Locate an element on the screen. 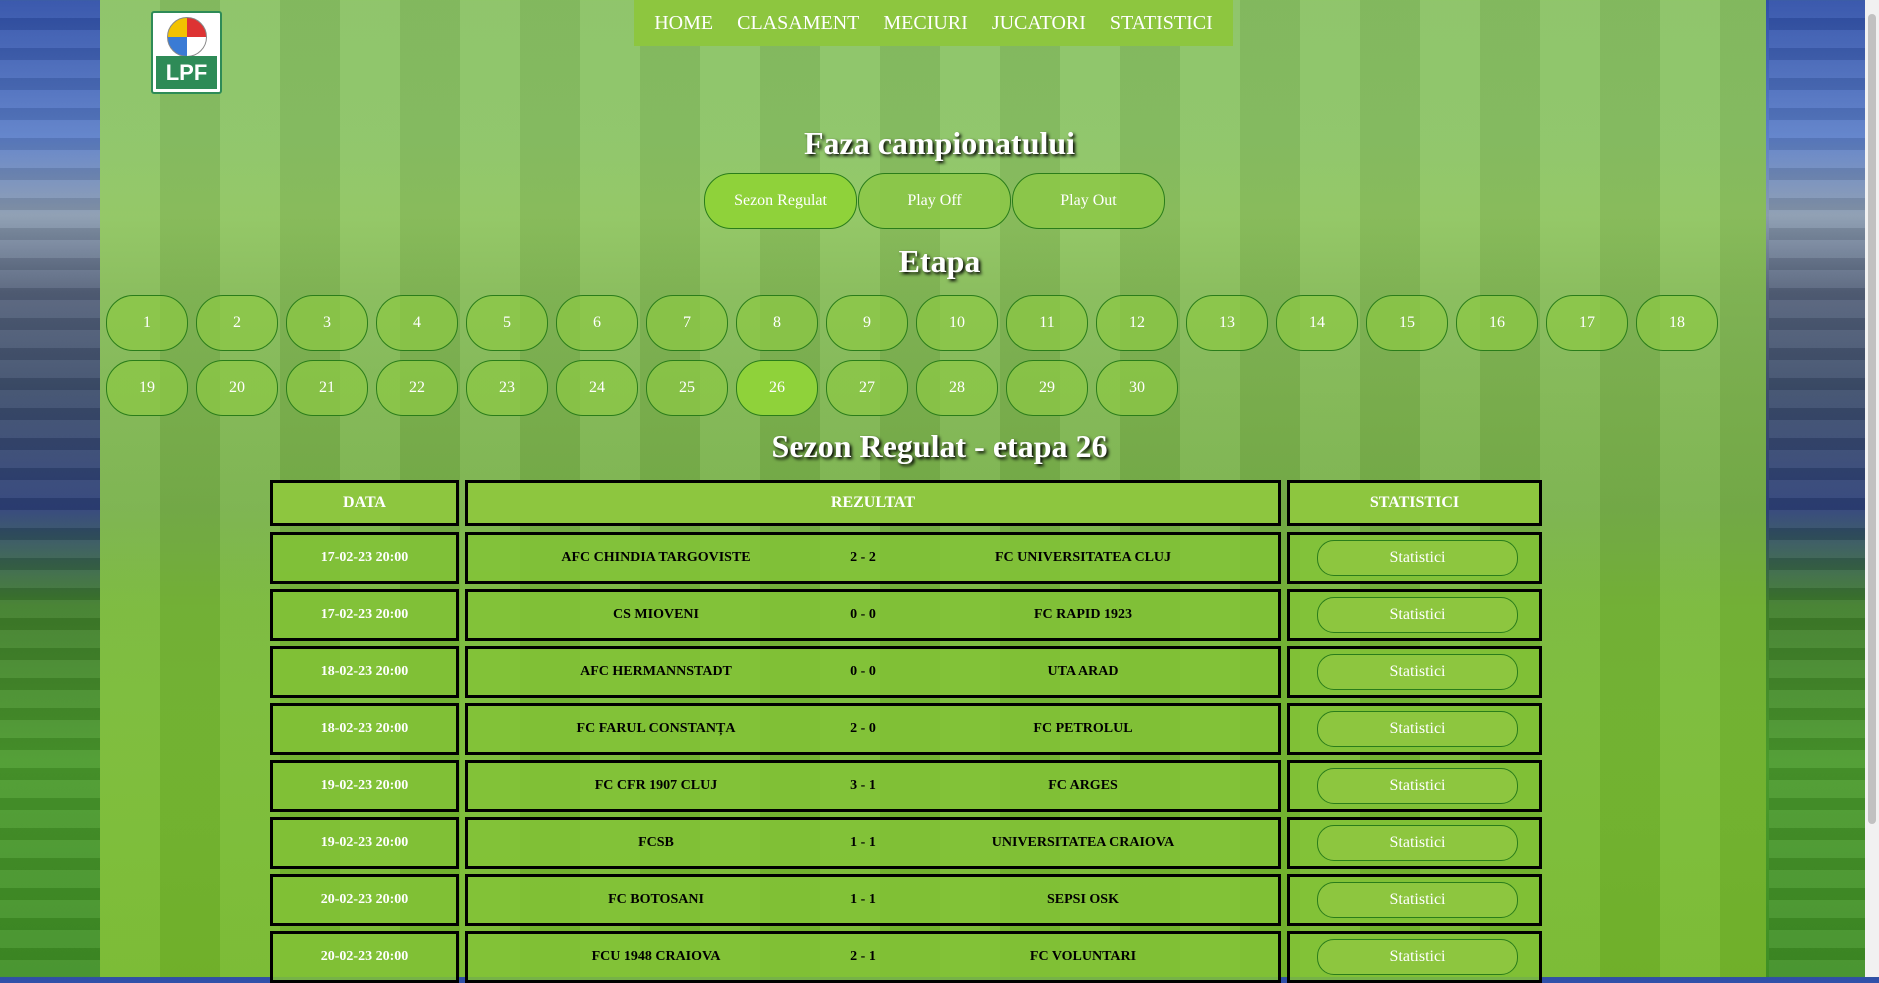  phase-button-play-off: Play Off is located at coordinates (934, 201).